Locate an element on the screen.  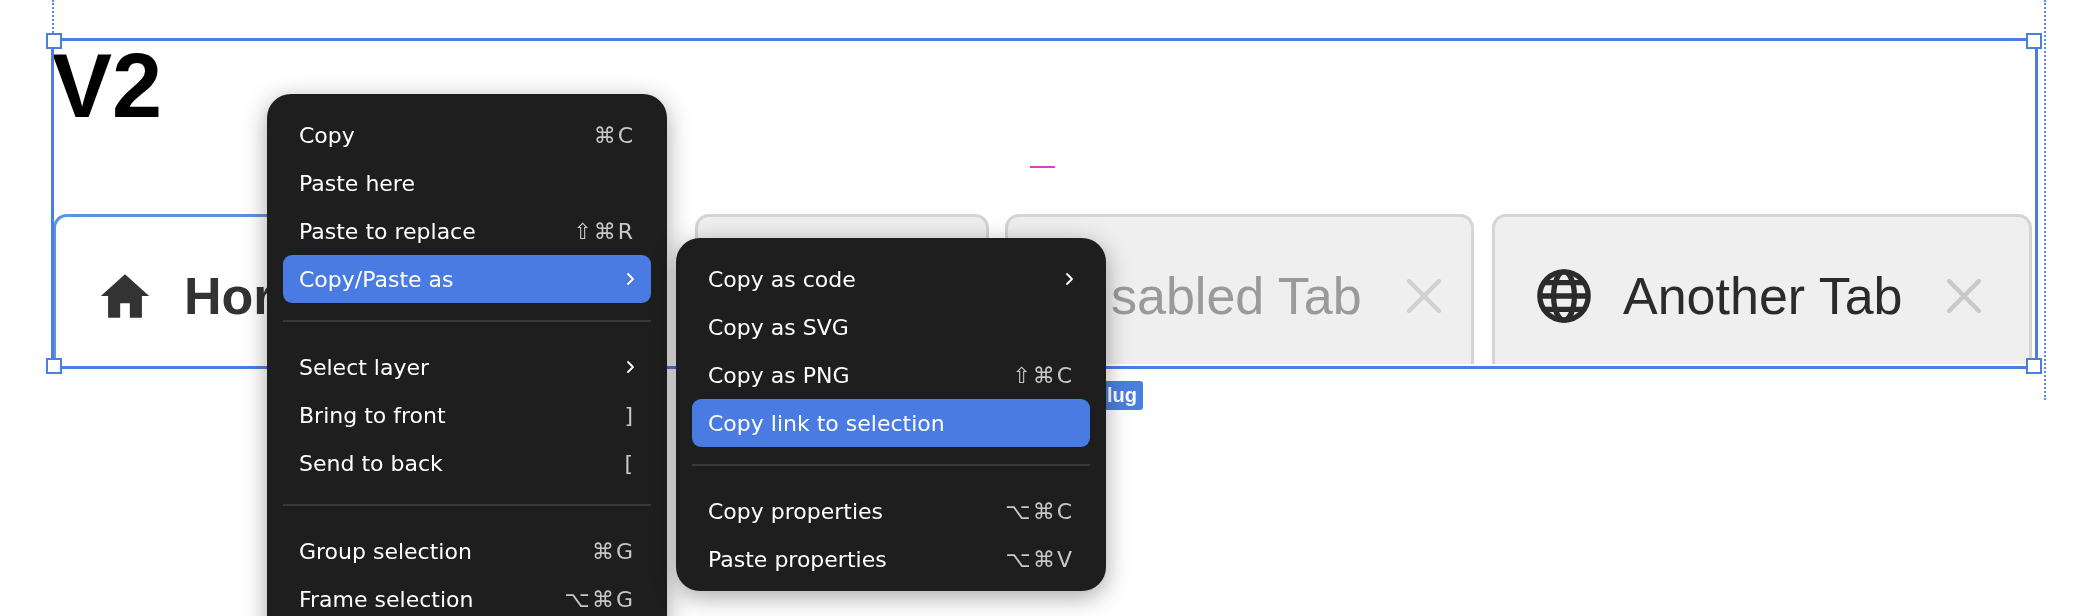
tab: Another Tab is located at coordinates (1762, 289).